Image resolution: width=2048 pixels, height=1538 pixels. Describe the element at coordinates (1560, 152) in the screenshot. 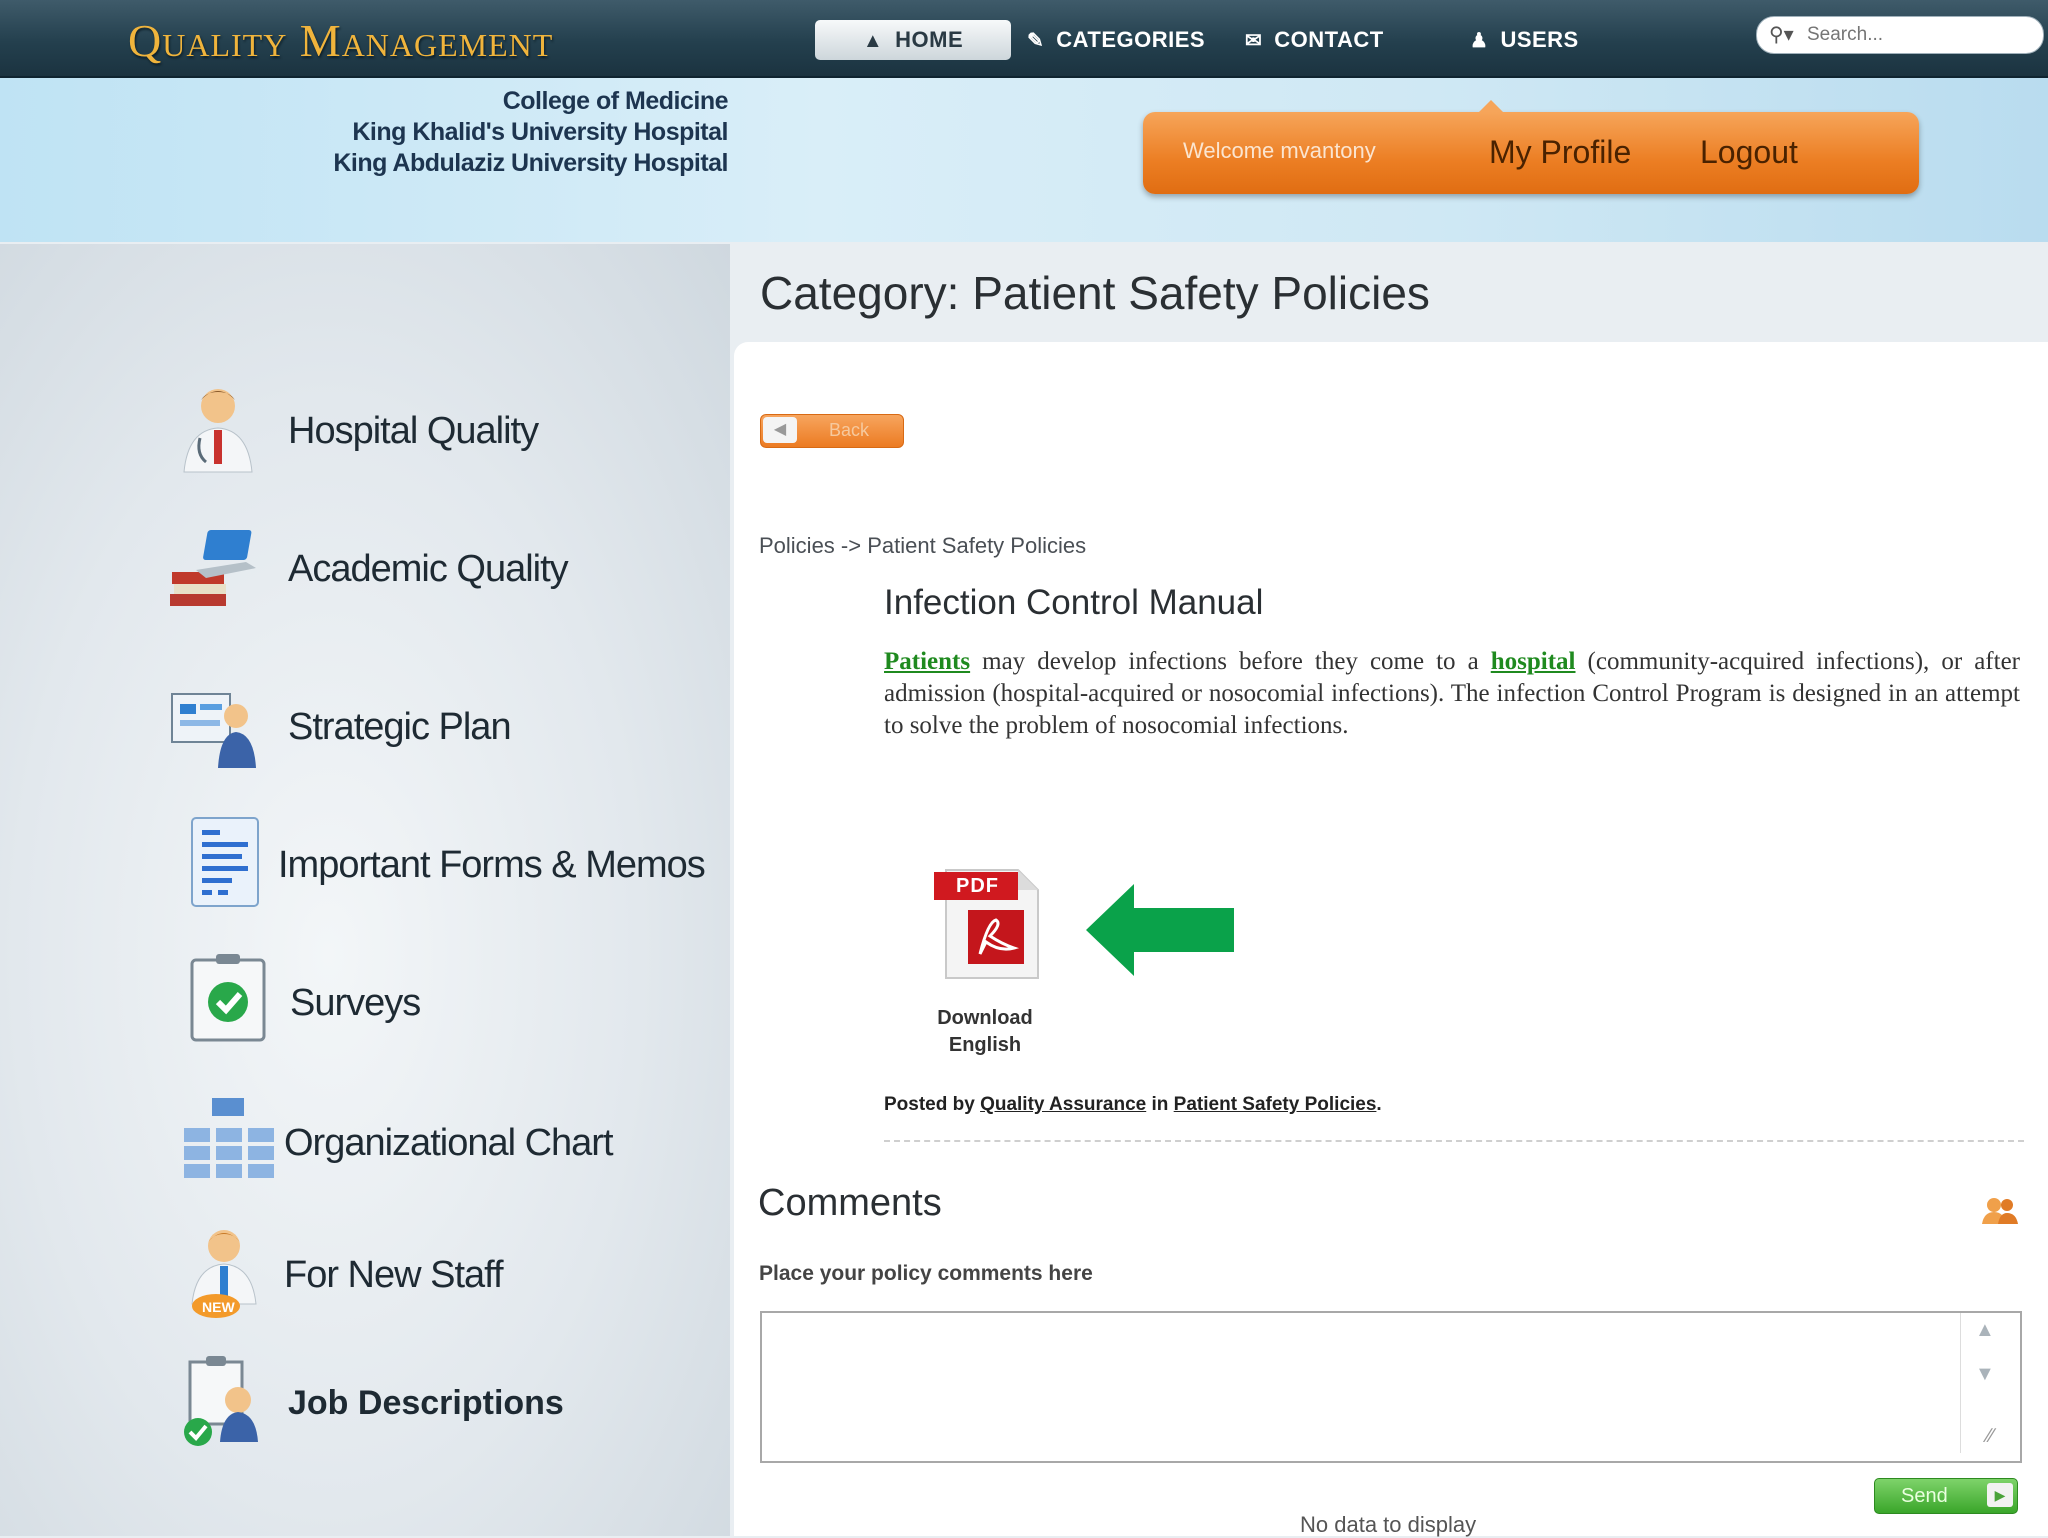

I see `my-profile-link: My Profile` at that location.